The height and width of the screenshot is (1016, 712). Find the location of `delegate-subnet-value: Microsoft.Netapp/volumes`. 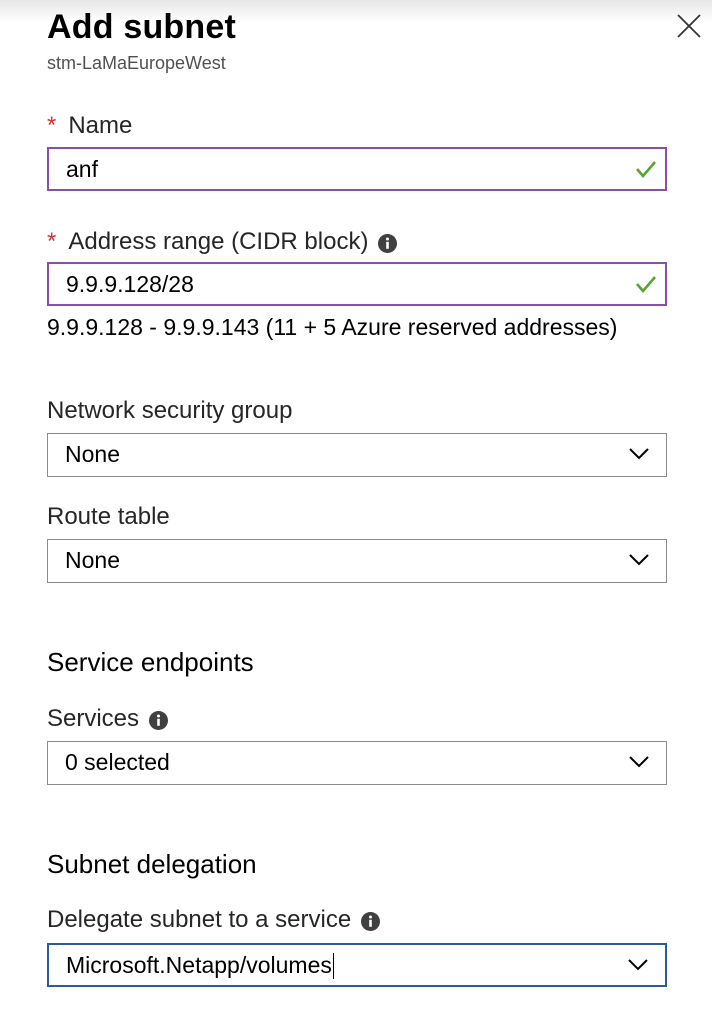

delegate-subnet-value: Microsoft.Netapp/volumes is located at coordinates (200, 965).